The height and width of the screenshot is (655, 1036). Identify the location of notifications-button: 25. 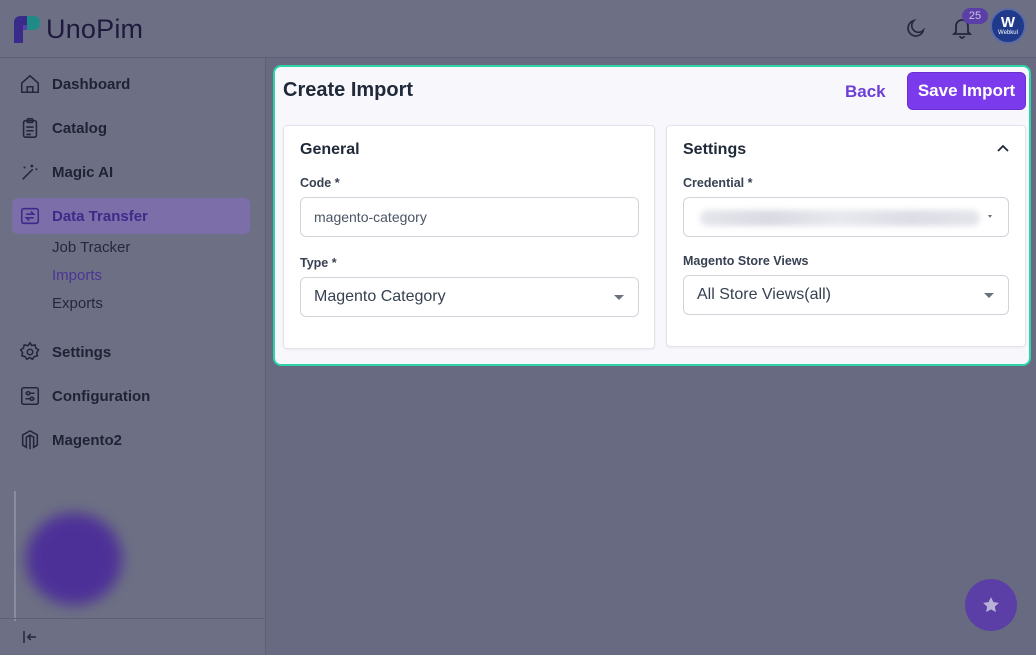
(969, 24).